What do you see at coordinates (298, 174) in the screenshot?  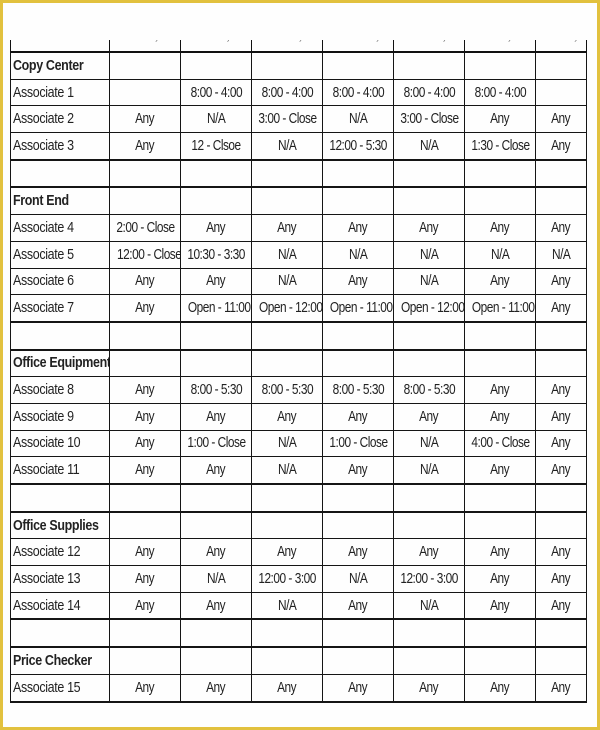 I see `spacer-row` at bounding box center [298, 174].